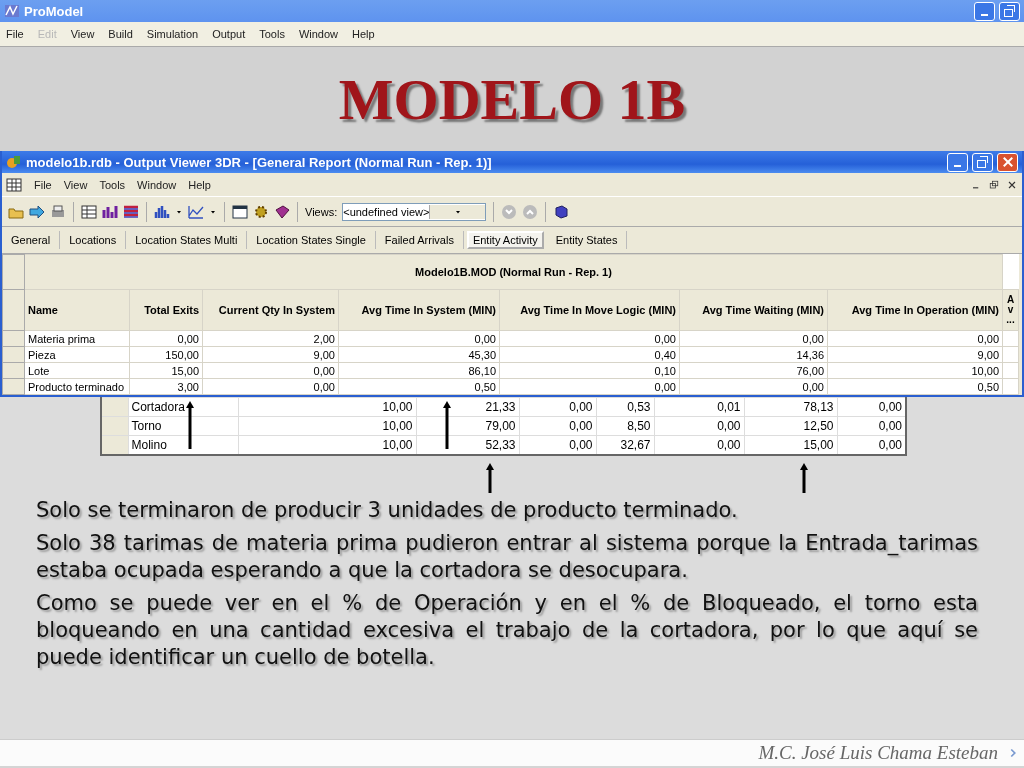 The width and height of the screenshot is (1024, 768). Describe the element at coordinates (1007, 162) in the screenshot. I see `close-button` at that location.